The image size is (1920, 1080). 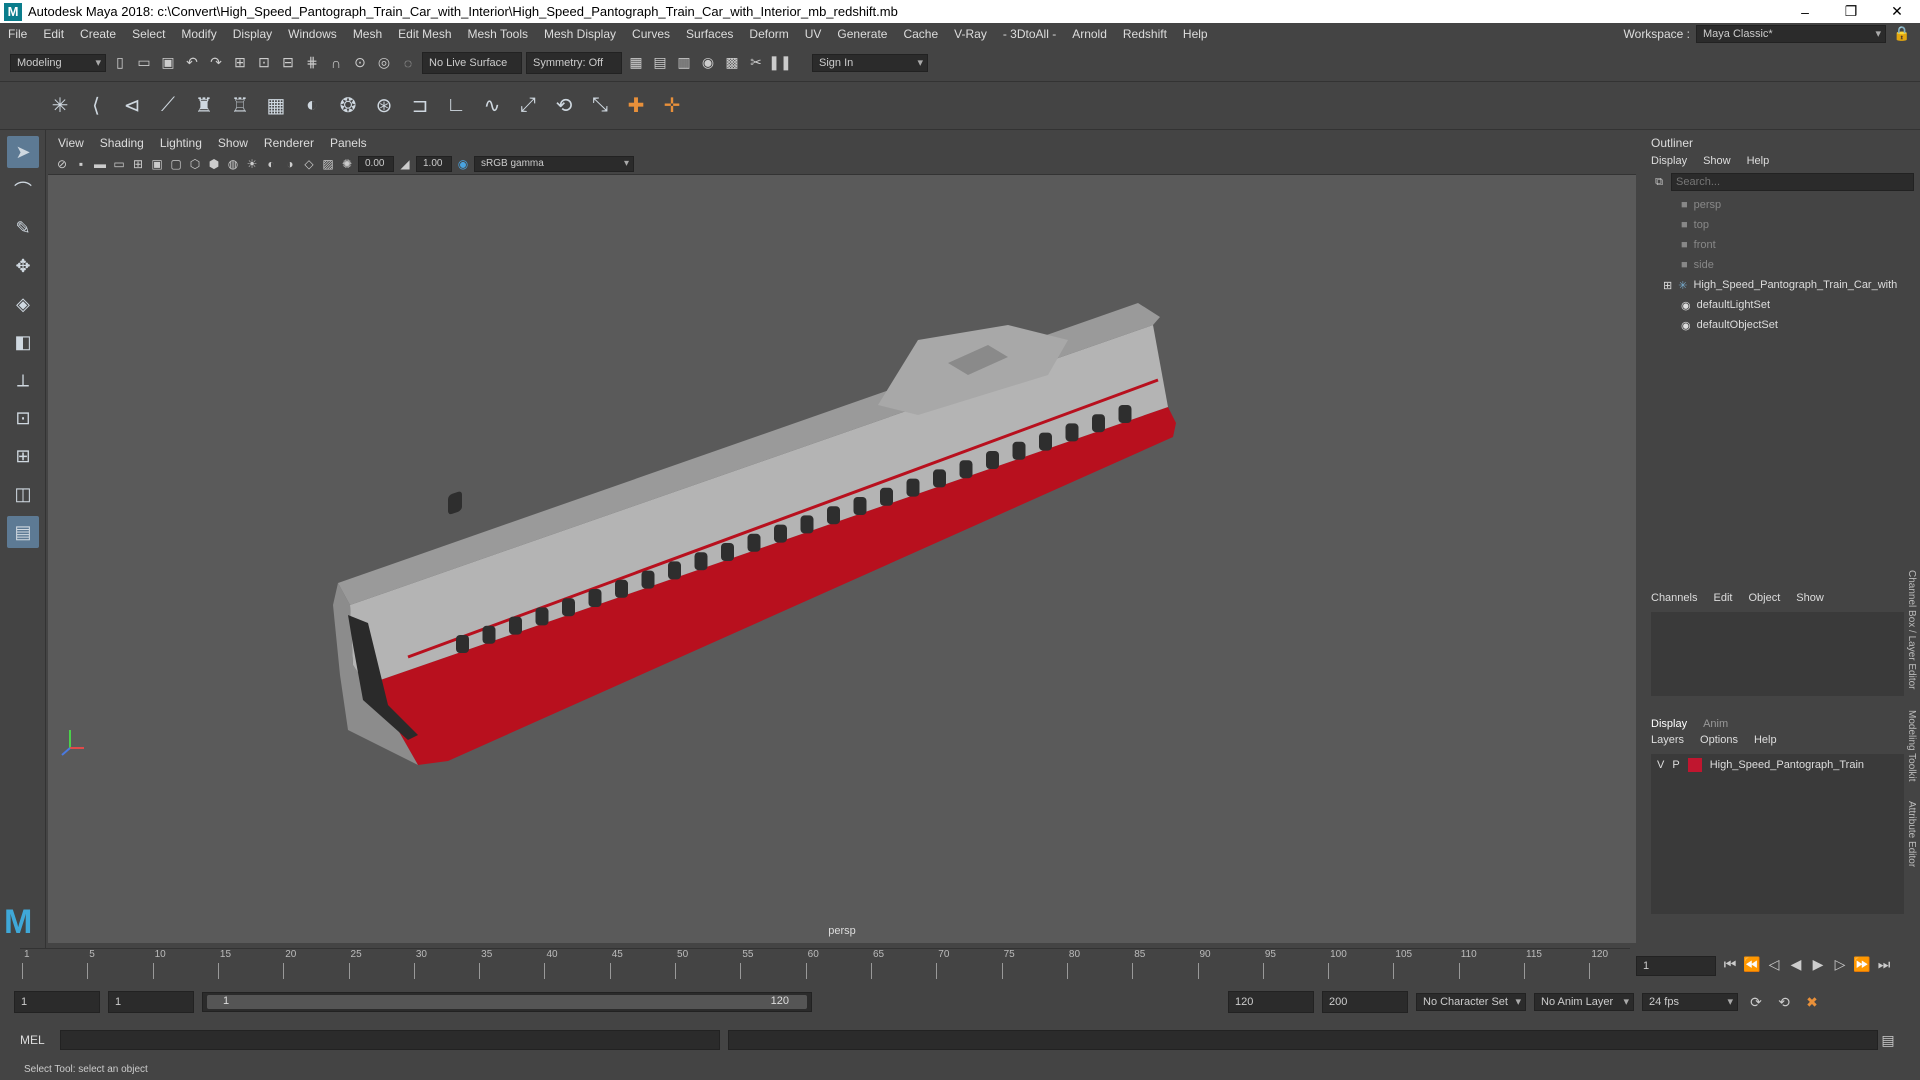 What do you see at coordinates (708, 63) in the screenshot?
I see `render-settings-icon: ◉` at bounding box center [708, 63].